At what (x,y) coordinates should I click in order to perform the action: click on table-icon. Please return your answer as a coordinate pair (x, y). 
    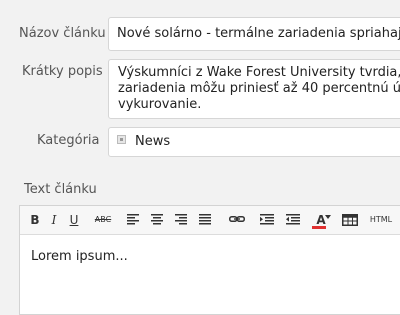
    Looking at the image, I should click on (350, 220).